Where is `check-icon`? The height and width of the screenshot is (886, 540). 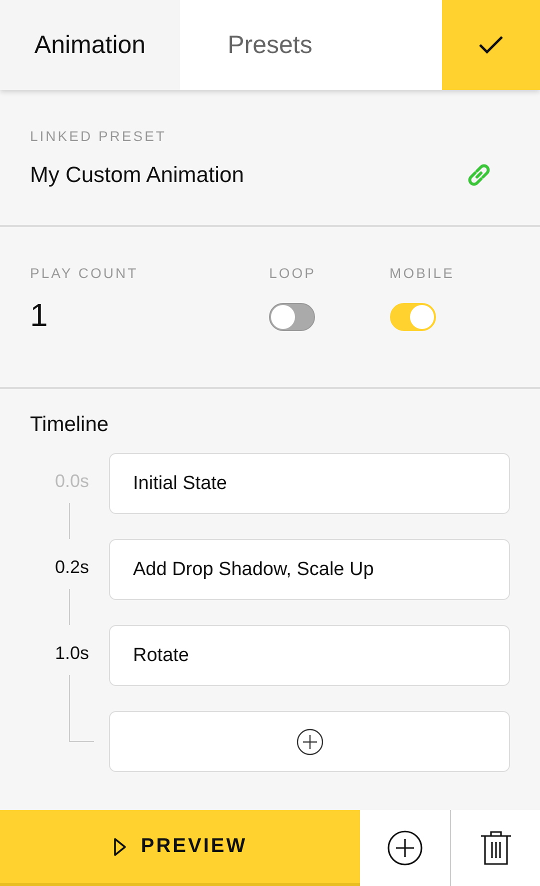 check-icon is located at coordinates (491, 45).